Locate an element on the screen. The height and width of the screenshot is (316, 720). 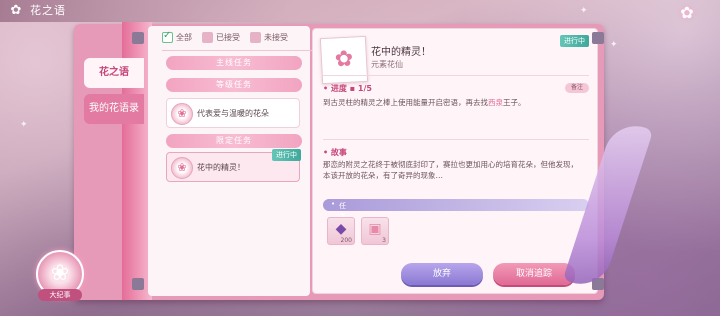
task-item-selected: ❀ 花中的精灵！ 进行中 is located at coordinates (233, 165).